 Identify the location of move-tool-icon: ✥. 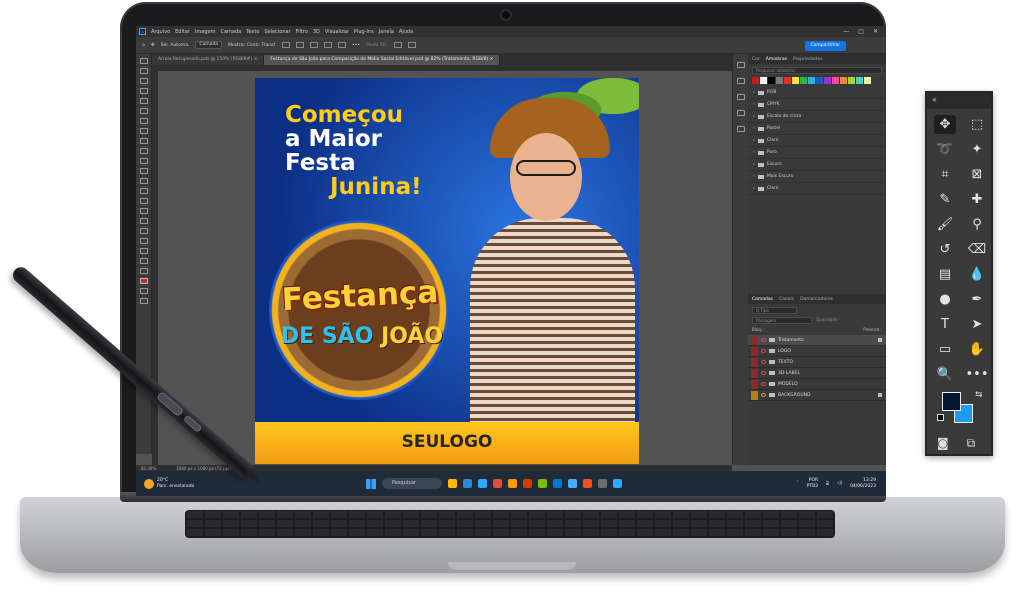
(945, 124).